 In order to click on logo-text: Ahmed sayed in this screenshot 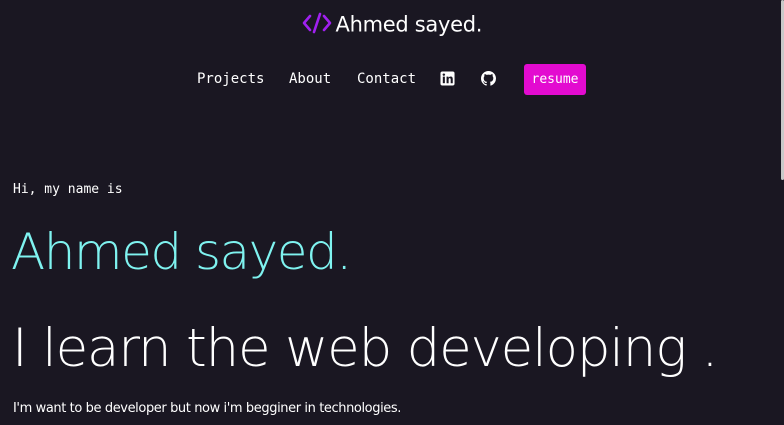, I will do `click(406, 24)`.